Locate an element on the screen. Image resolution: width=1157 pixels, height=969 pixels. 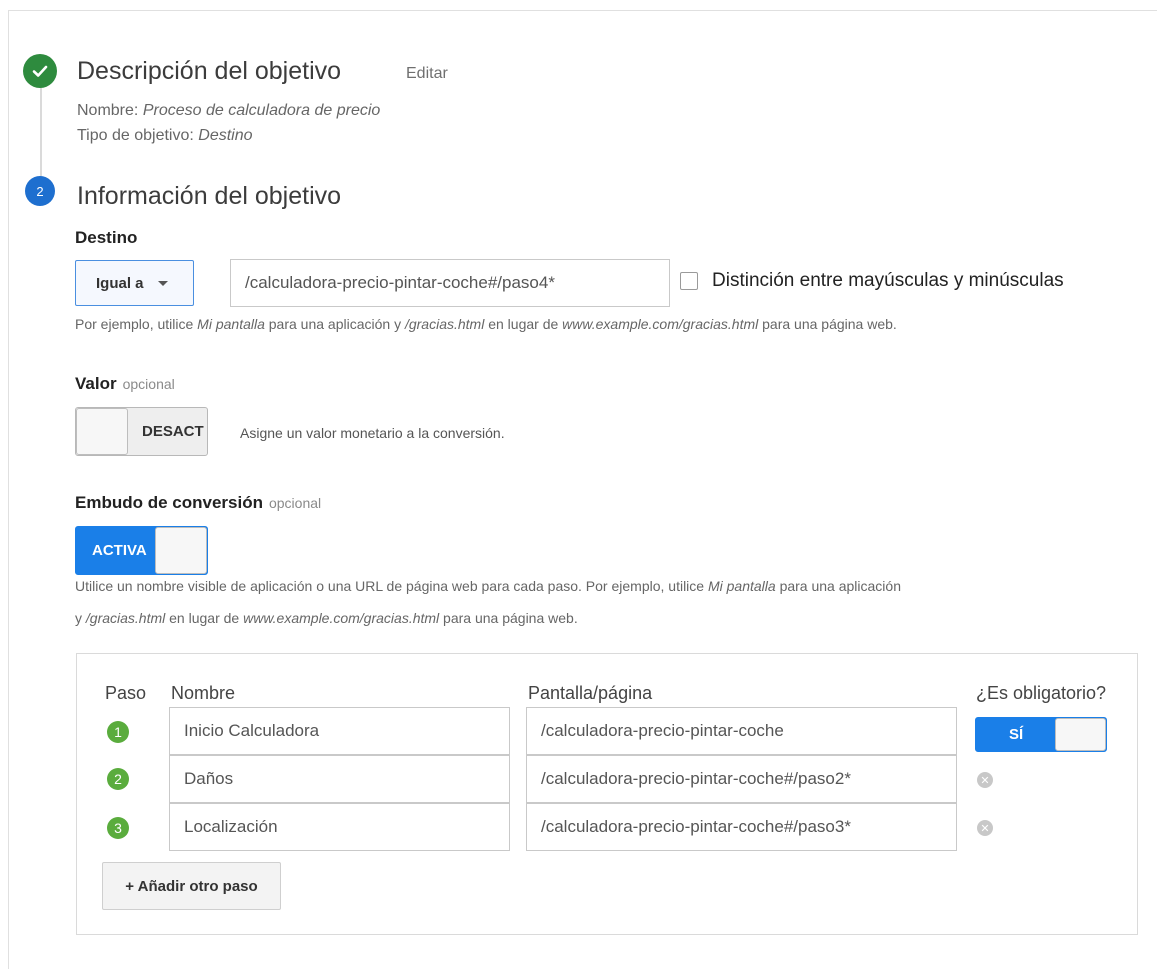
hint-text: y is located at coordinates (78, 618).